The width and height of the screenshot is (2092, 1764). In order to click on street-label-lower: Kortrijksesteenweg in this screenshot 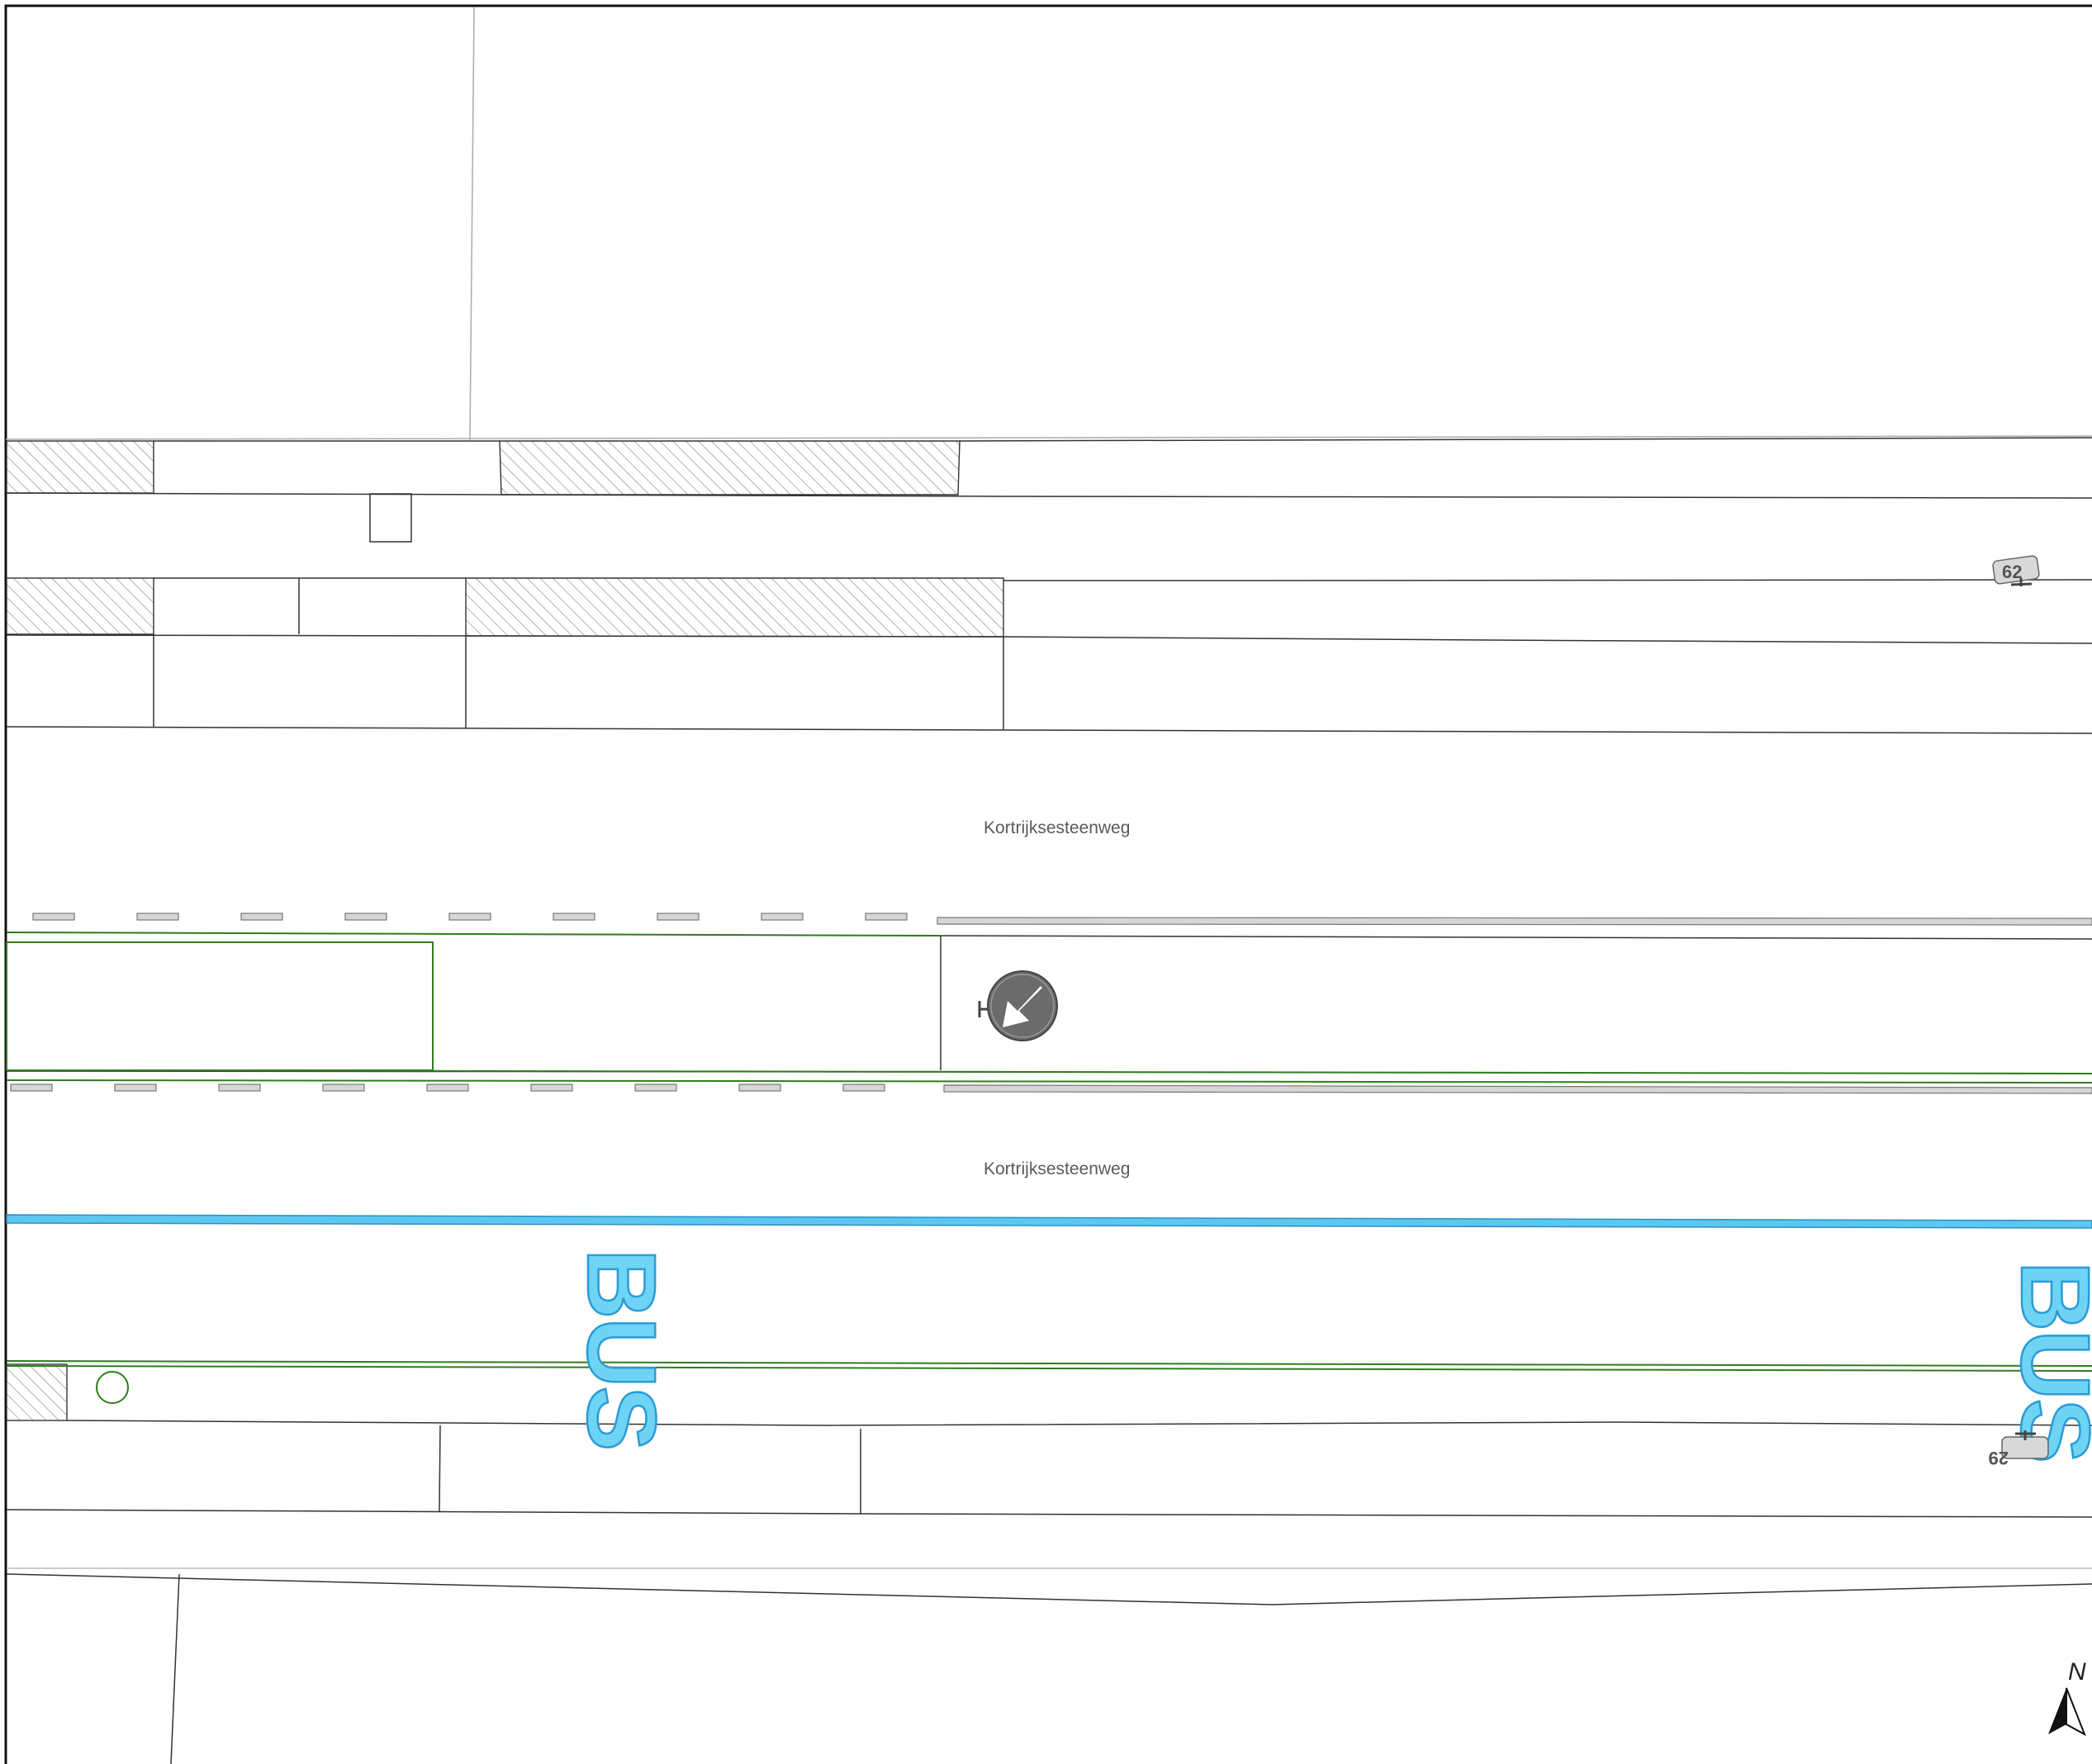, I will do `click(1057, 1168)`.